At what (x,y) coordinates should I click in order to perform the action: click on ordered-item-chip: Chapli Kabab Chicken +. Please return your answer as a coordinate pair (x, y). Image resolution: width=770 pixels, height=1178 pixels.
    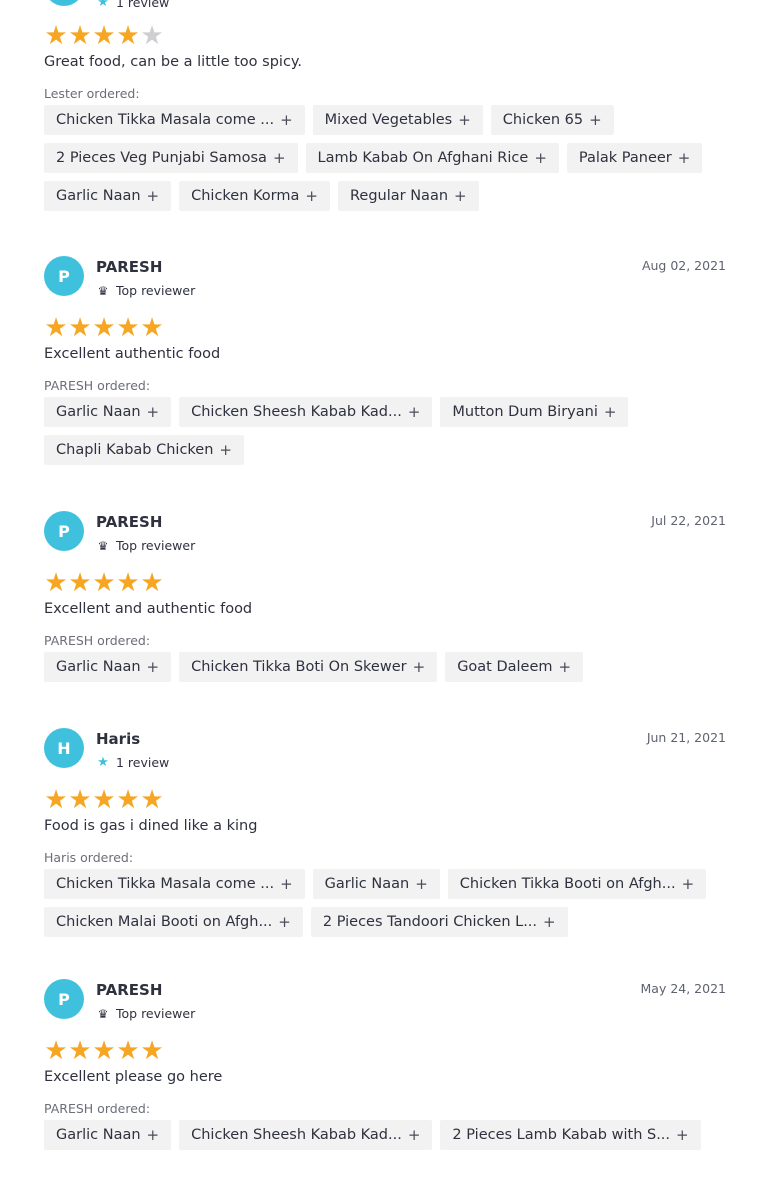
    Looking at the image, I should click on (144, 450).